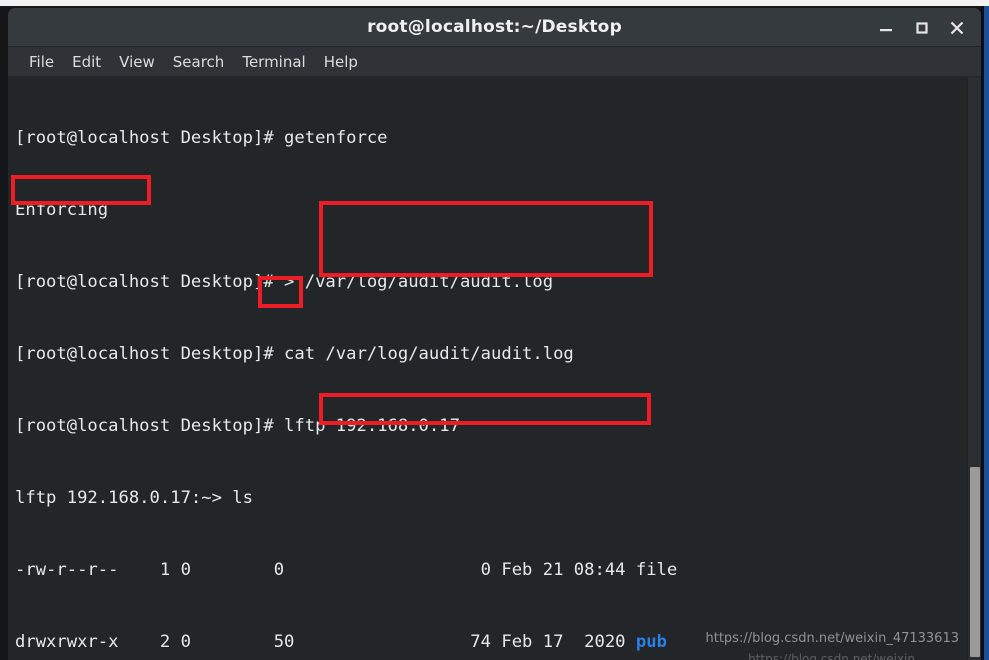 The width and height of the screenshot is (989, 660). Describe the element at coordinates (346, 570) in the screenshot. I see `terminal-line: -rw-r--r-- 1 0 0 0 Feb 21 08:44 file` at that location.